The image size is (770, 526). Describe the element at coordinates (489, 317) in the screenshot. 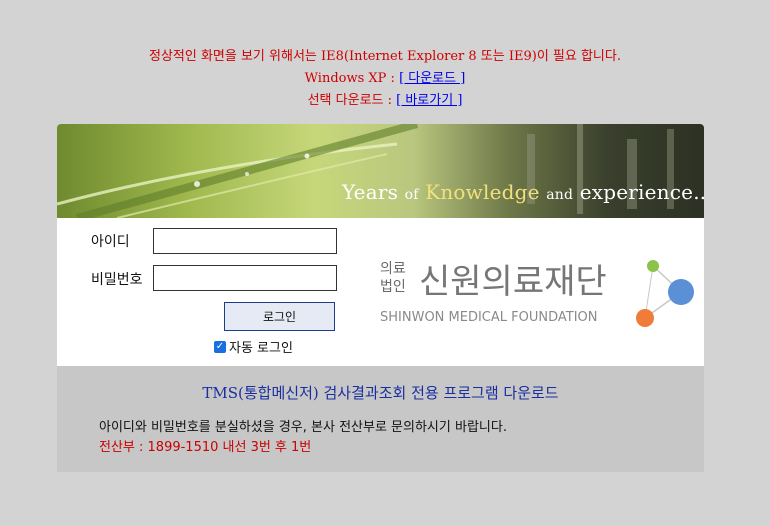

I see `logo-english-name: SHINWON MEDICAL FOUNDATION` at that location.